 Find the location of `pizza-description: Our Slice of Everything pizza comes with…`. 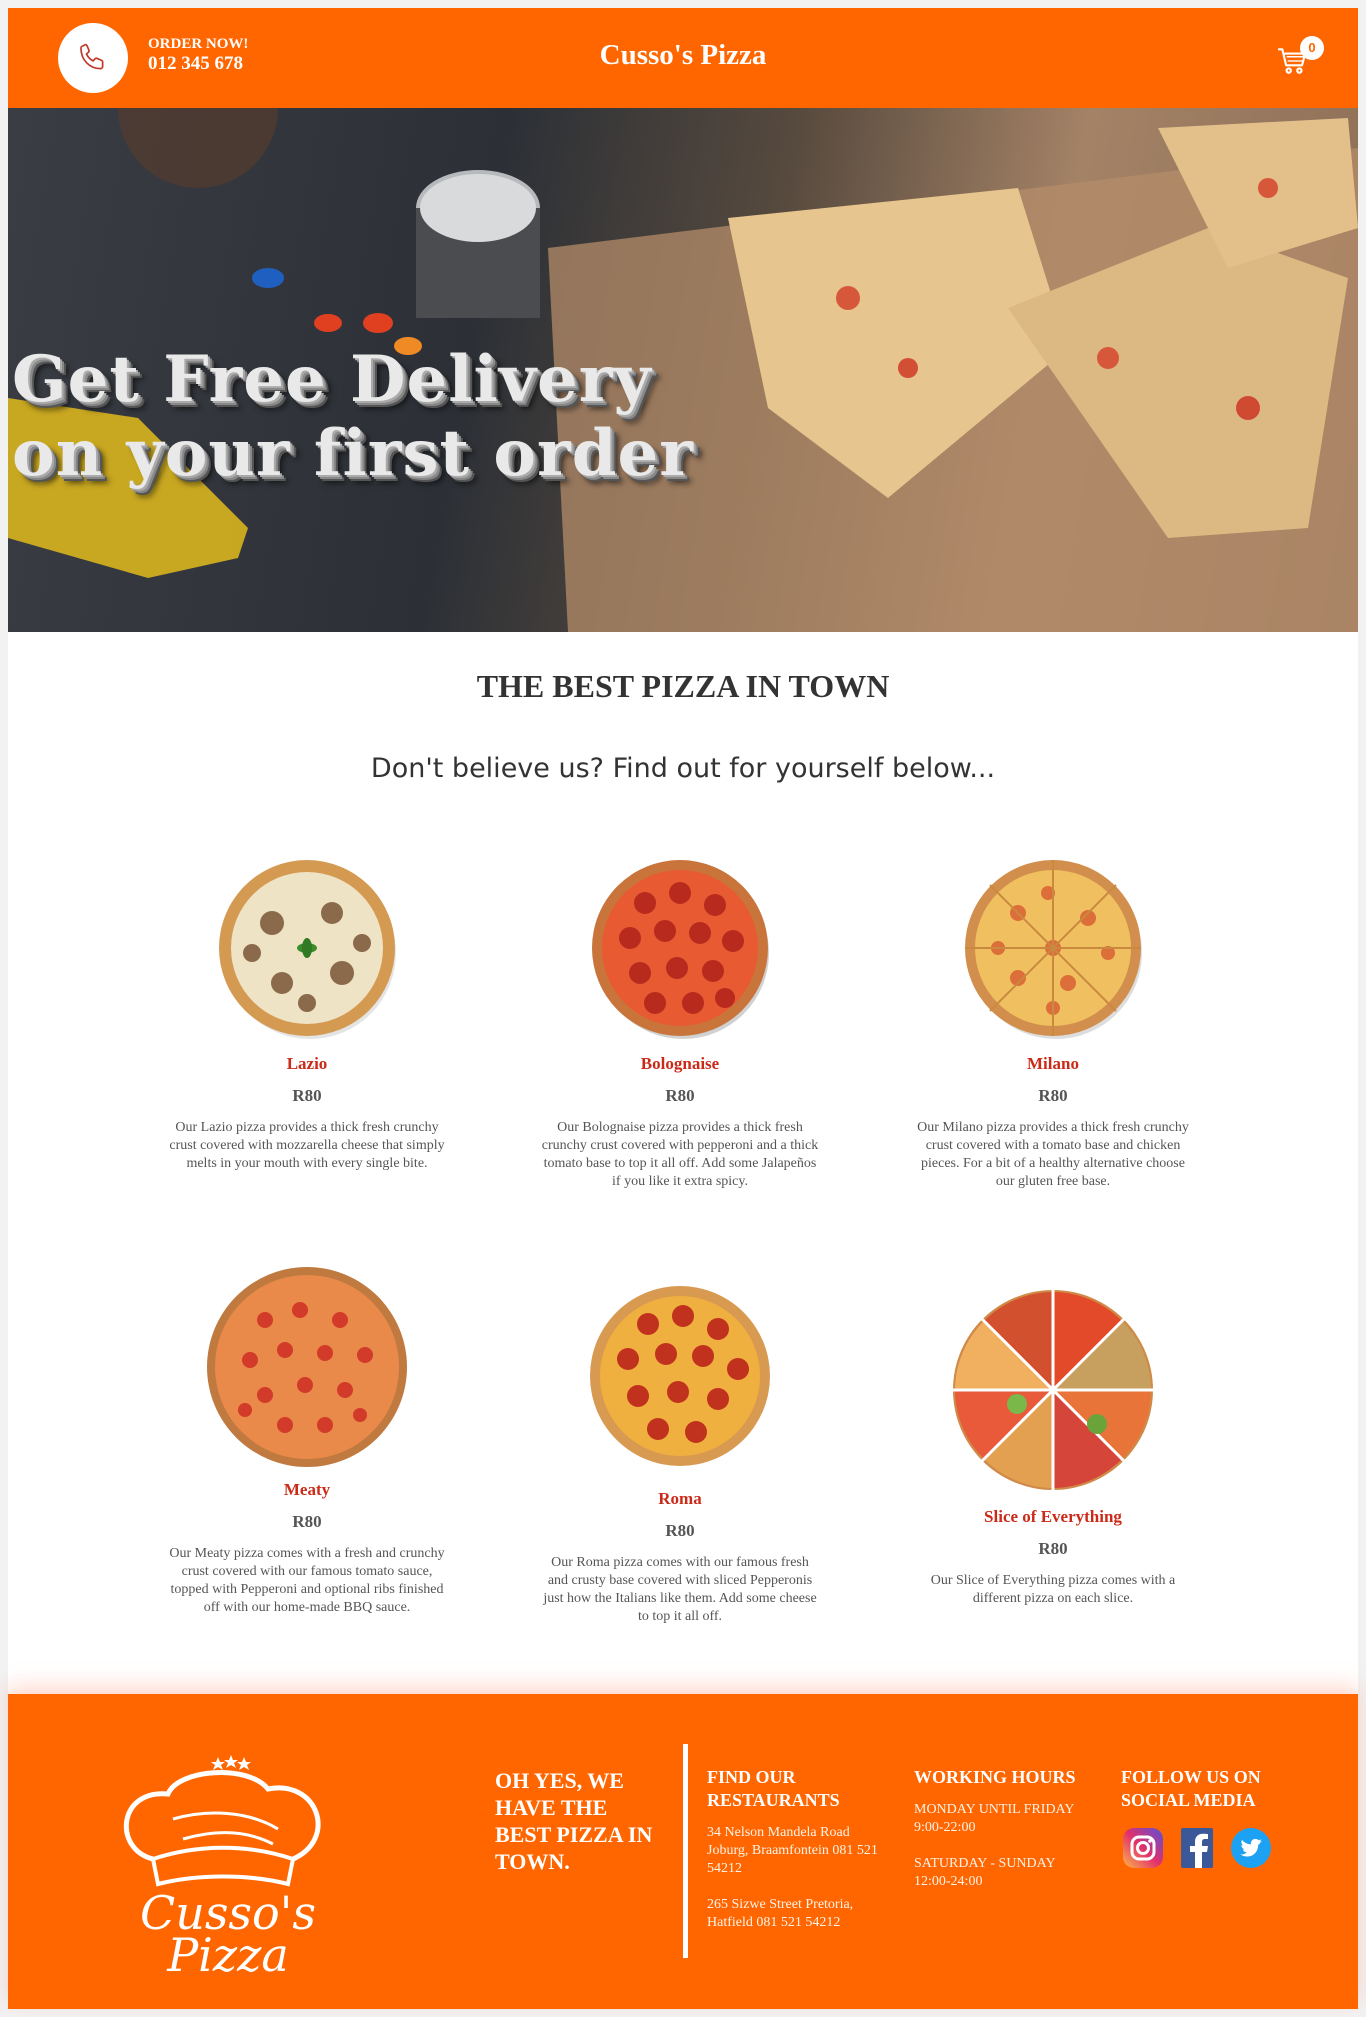

pizza-description: Our Slice of Everything pizza comes with… is located at coordinates (1053, 1589).